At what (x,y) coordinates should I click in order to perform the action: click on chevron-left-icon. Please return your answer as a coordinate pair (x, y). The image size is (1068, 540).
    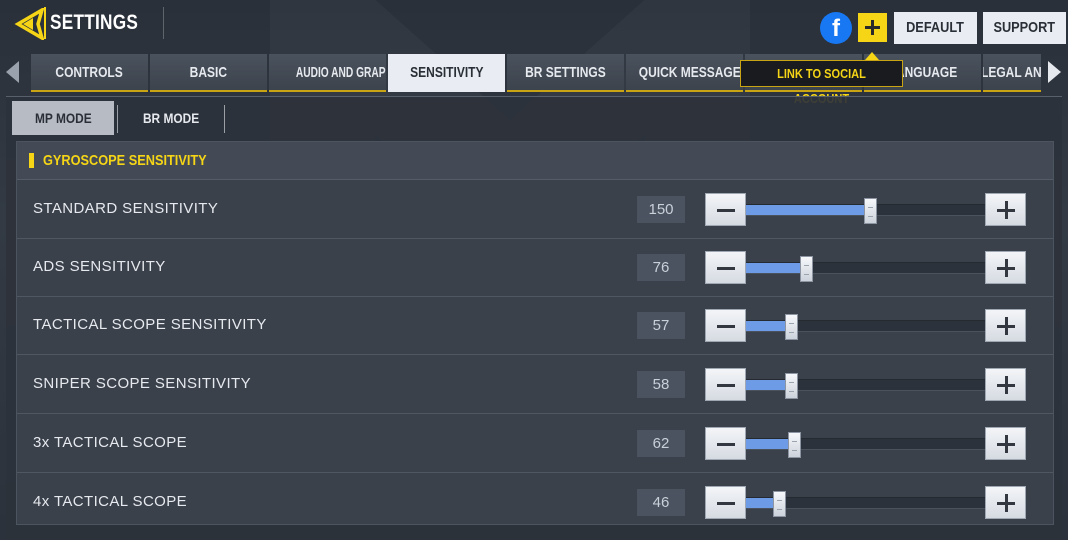
    Looking at the image, I should click on (12, 72).